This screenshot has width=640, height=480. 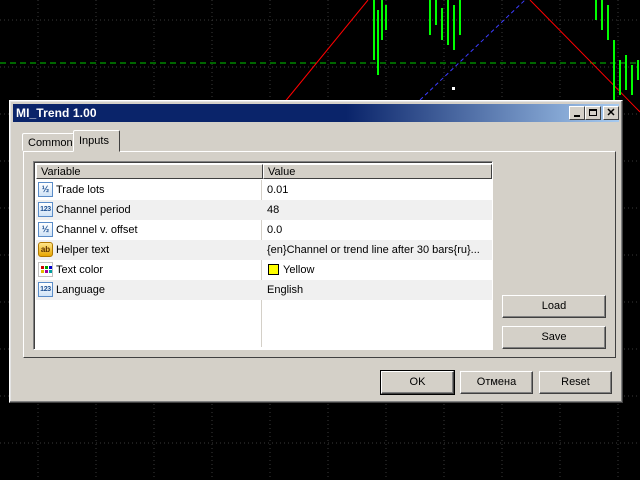 What do you see at coordinates (149, 250) in the screenshot?
I see `variable-cell: ab Helper text` at bounding box center [149, 250].